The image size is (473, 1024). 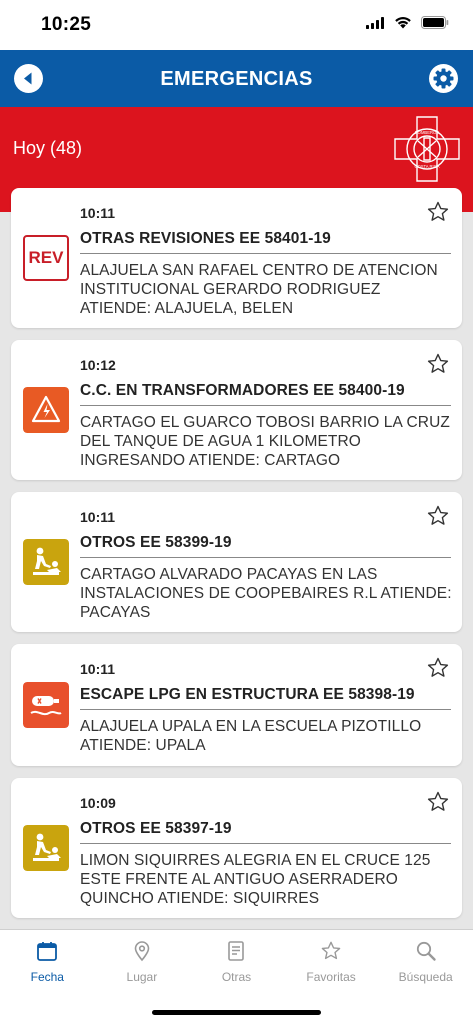 What do you see at coordinates (156, 828) in the screenshot?
I see `card-title: OTROS EE 58397-19` at bounding box center [156, 828].